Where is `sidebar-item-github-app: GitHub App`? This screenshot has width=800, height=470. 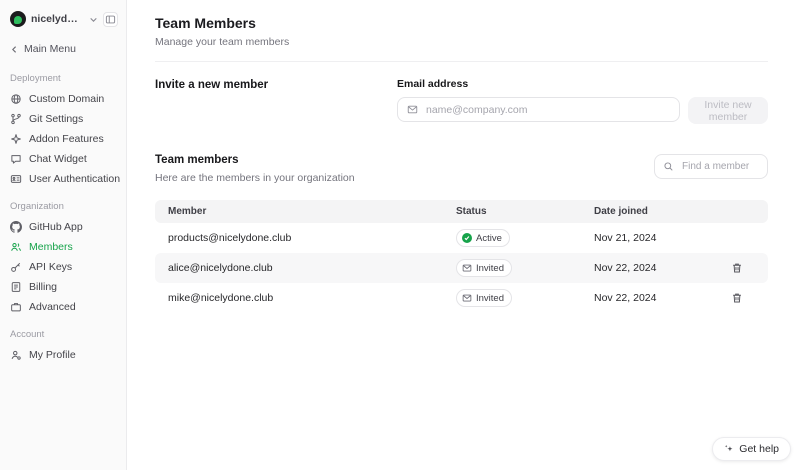
sidebar-item-github-app: GitHub App is located at coordinates (63, 227).